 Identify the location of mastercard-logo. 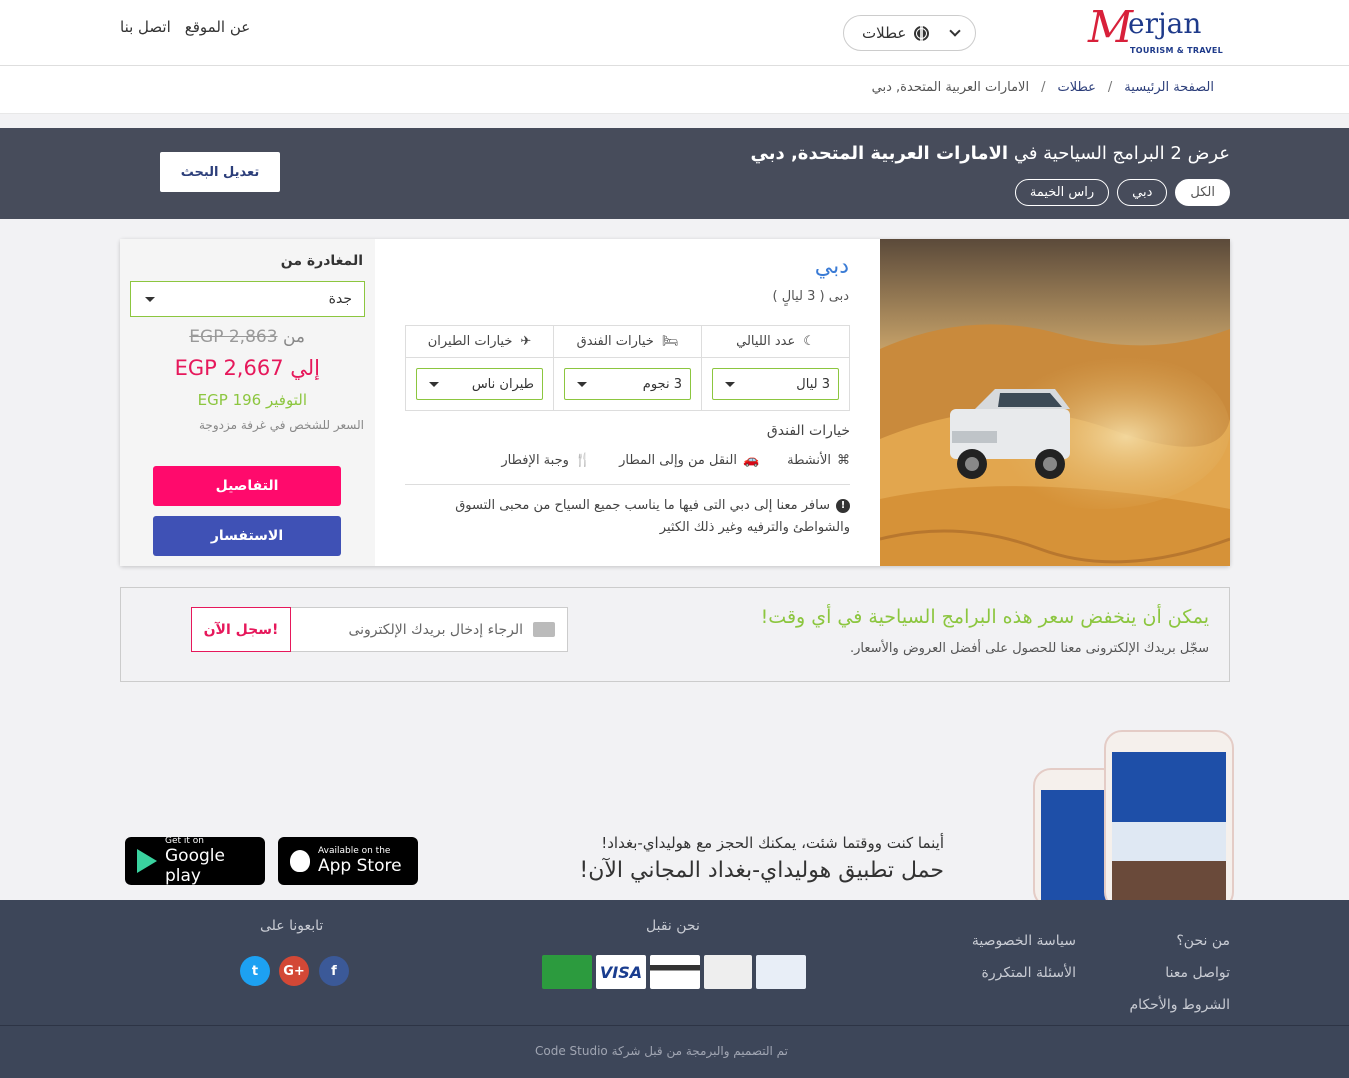
(728, 972).